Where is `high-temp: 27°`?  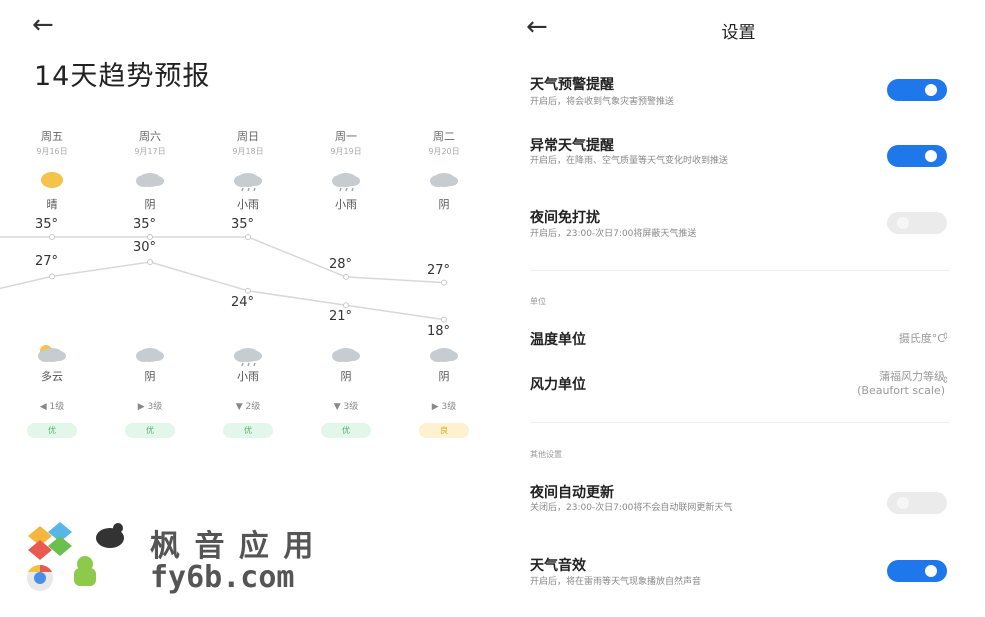
high-temp: 27° is located at coordinates (439, 270).